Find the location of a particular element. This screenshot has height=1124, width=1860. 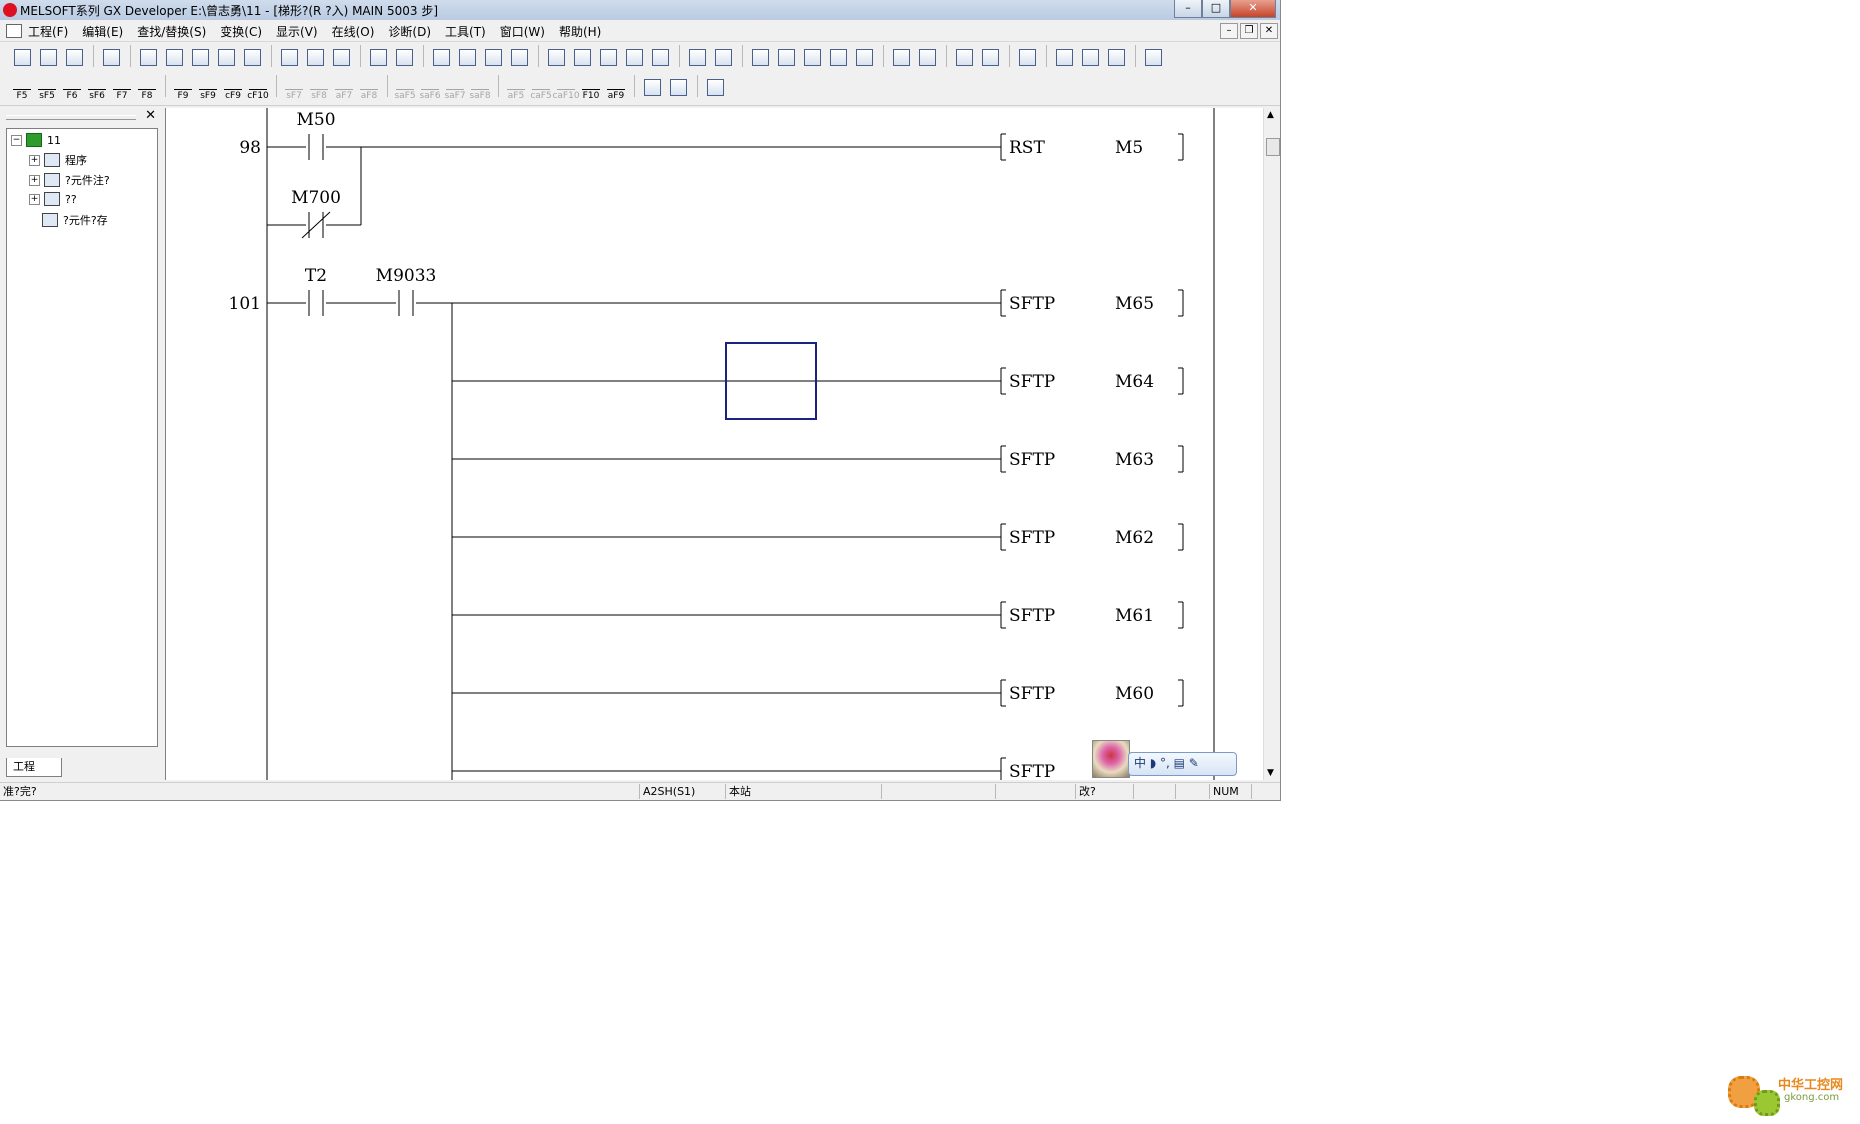

tree-root: − 11 is located at coordinates (36, 140).